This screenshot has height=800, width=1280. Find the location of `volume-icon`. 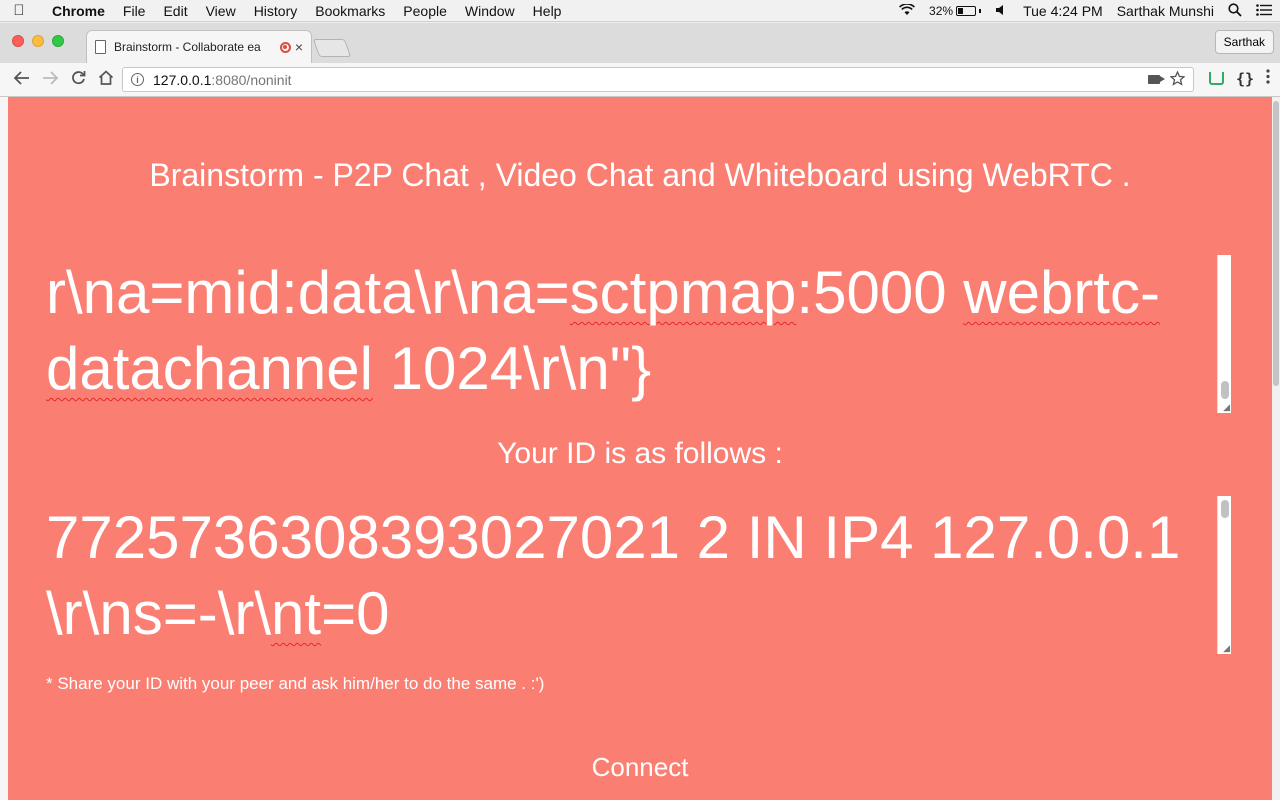

volume-icon is located at coordinates (1002, 11).